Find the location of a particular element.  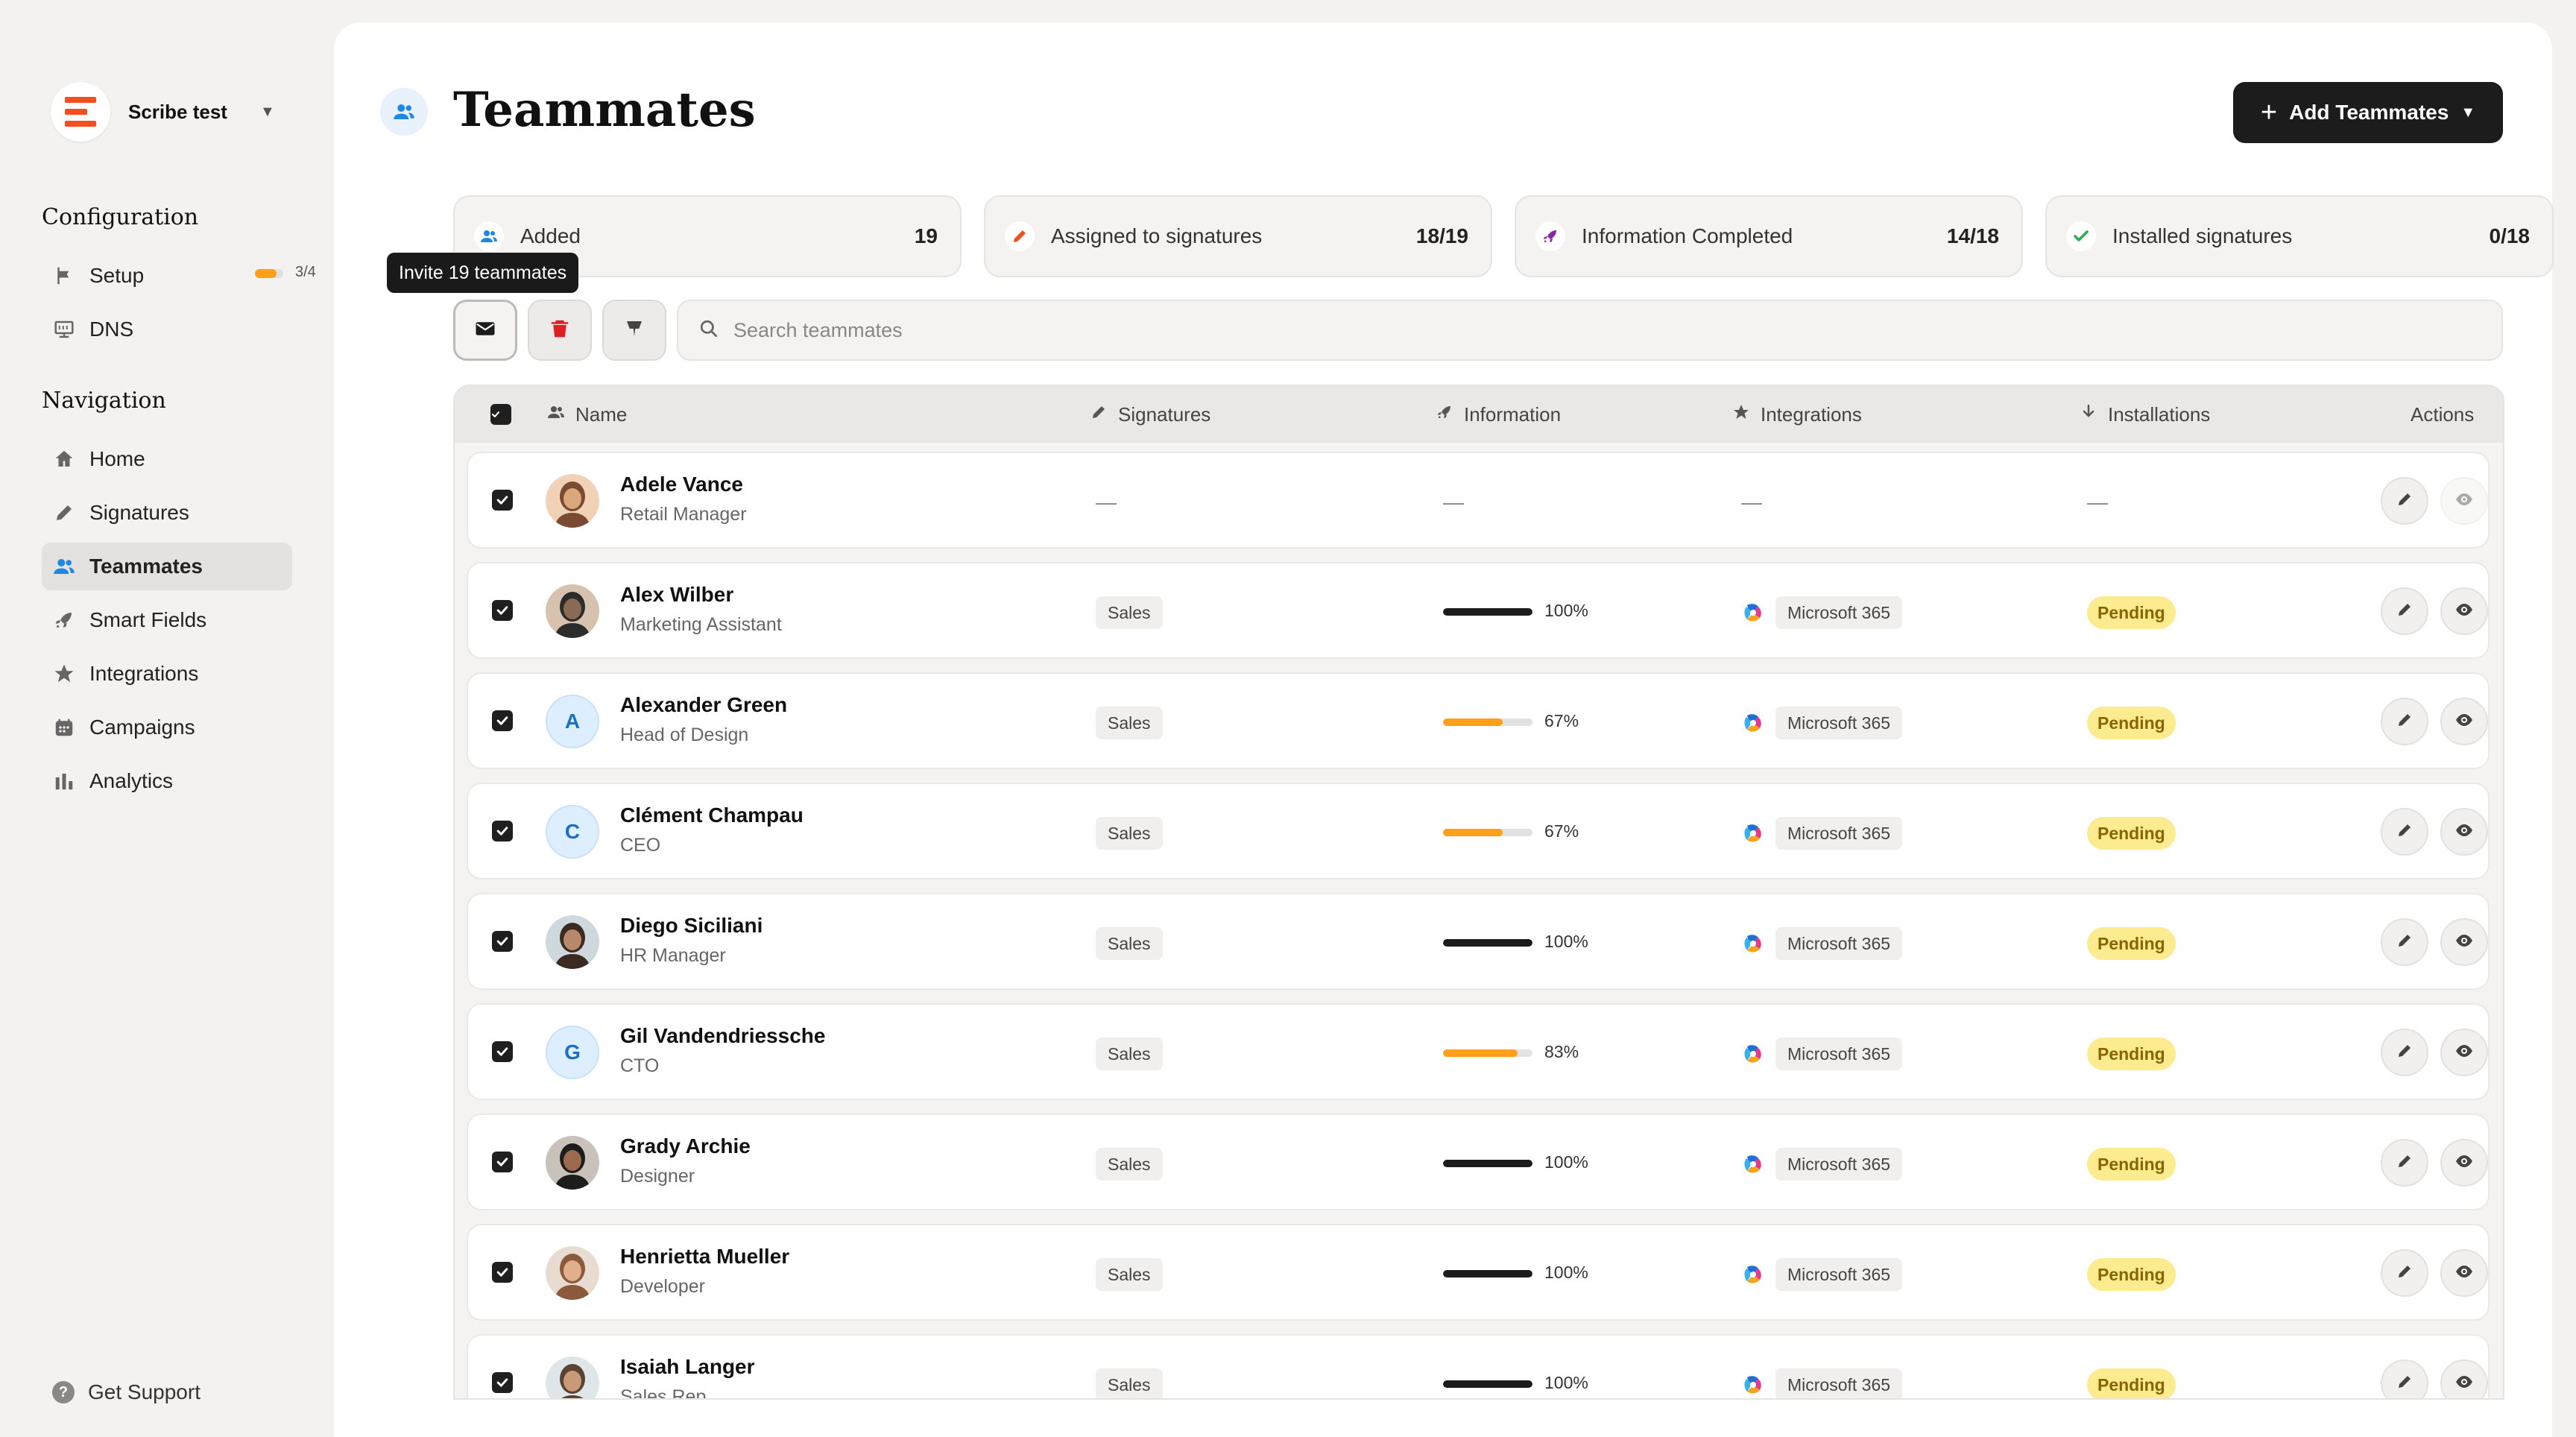

setup-progress-count: 3/4 is located at coordinates (305, 272).